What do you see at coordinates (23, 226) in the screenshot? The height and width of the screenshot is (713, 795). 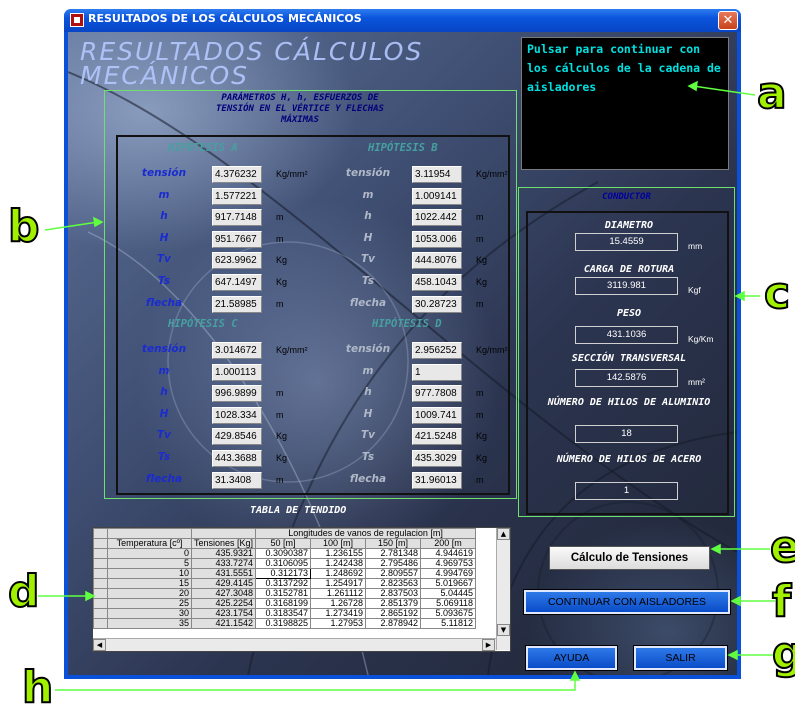 I see `annotation-label: b` at bounding box center [23, 226].